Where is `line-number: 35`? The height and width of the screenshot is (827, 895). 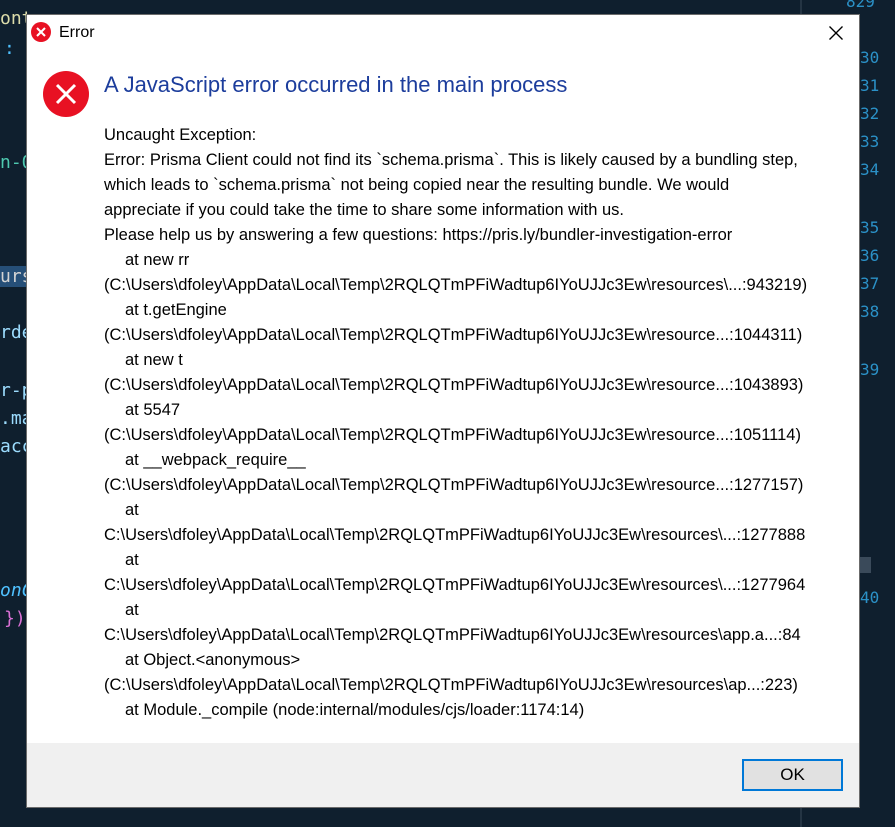 line-number: 35 is located at coordinates (870, 227).